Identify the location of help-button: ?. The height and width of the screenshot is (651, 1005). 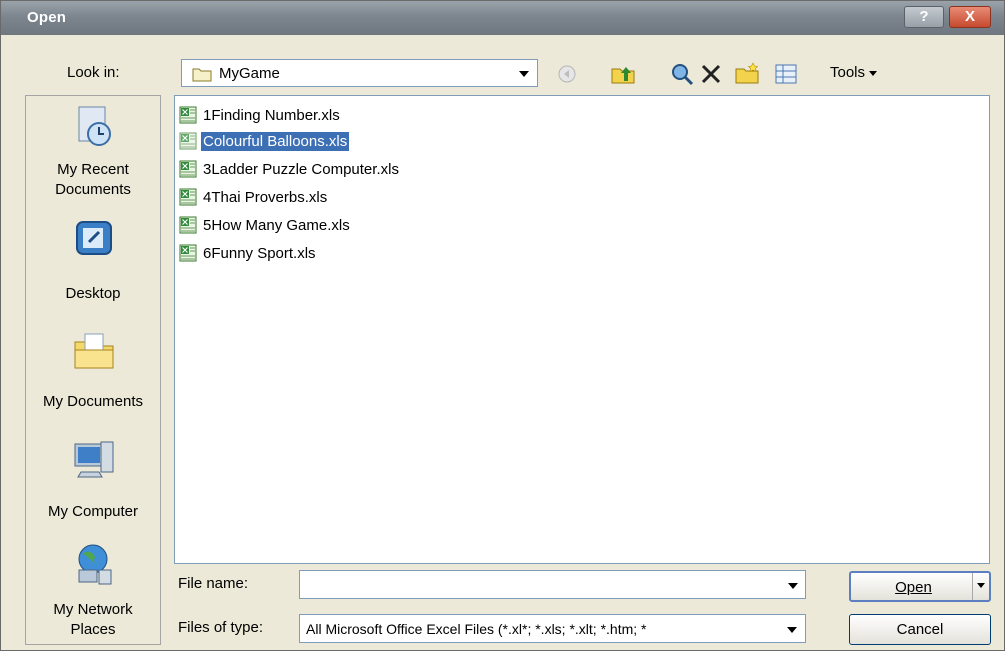
(924, 17).